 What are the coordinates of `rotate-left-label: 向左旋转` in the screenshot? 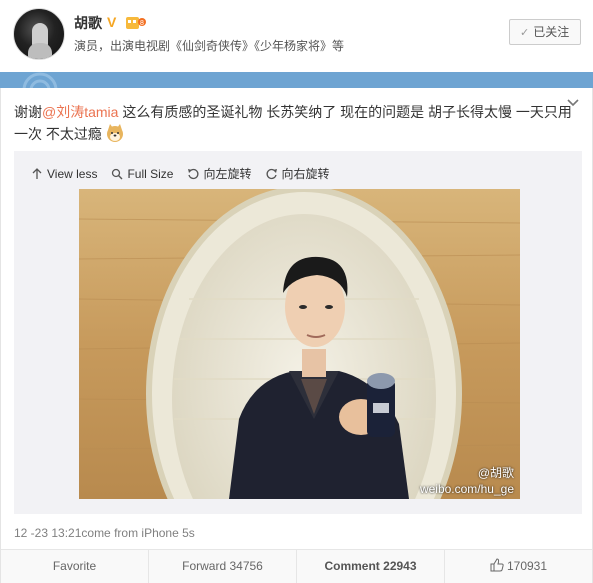 It's located at (227, 174).